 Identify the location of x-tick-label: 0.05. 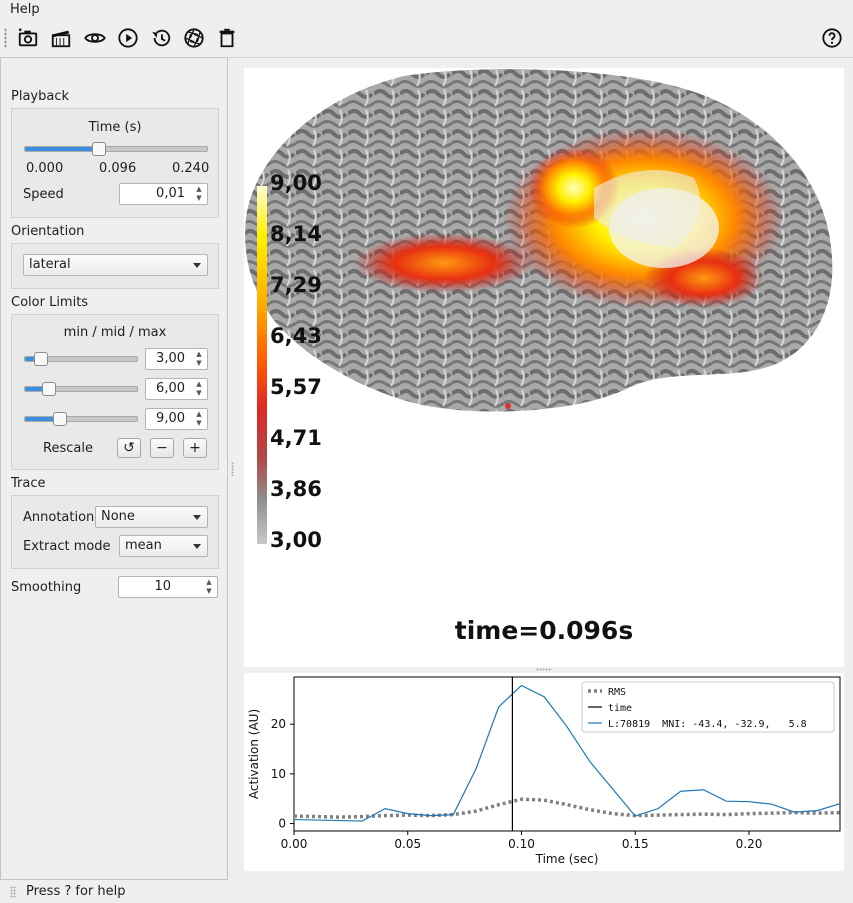
(407, 844).